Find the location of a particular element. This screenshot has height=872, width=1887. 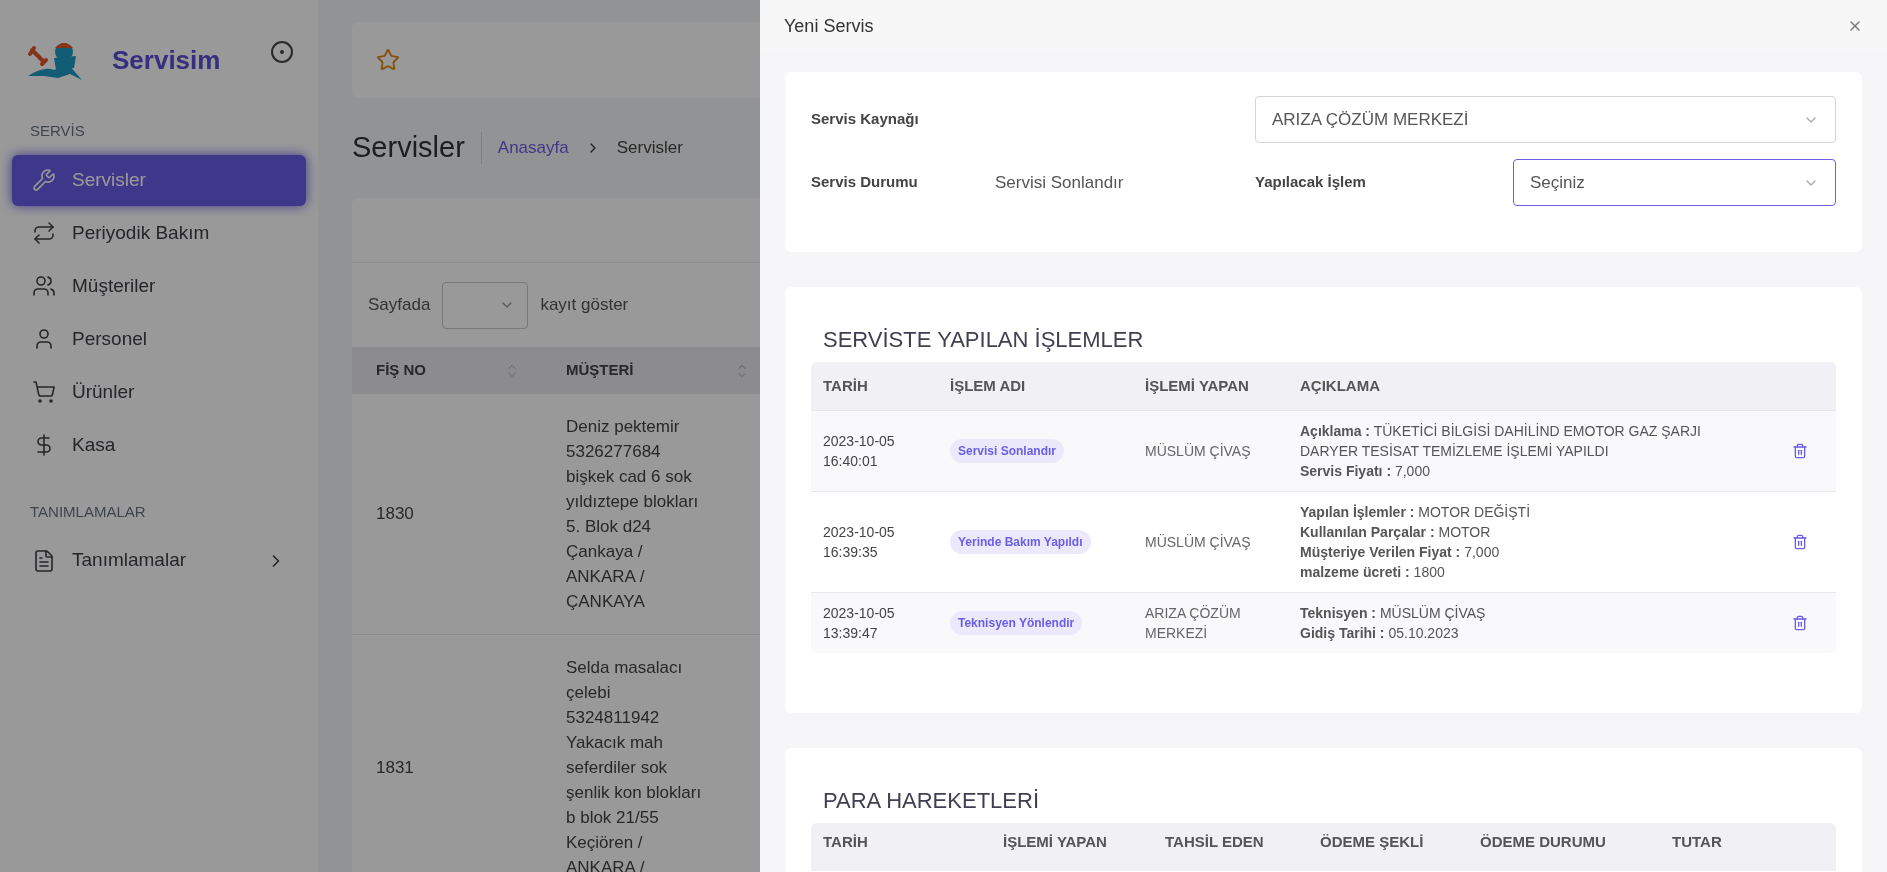

source-select: ARIZA ÇÖZÜM MERKEZİ is located at coordinates (1545, 119).